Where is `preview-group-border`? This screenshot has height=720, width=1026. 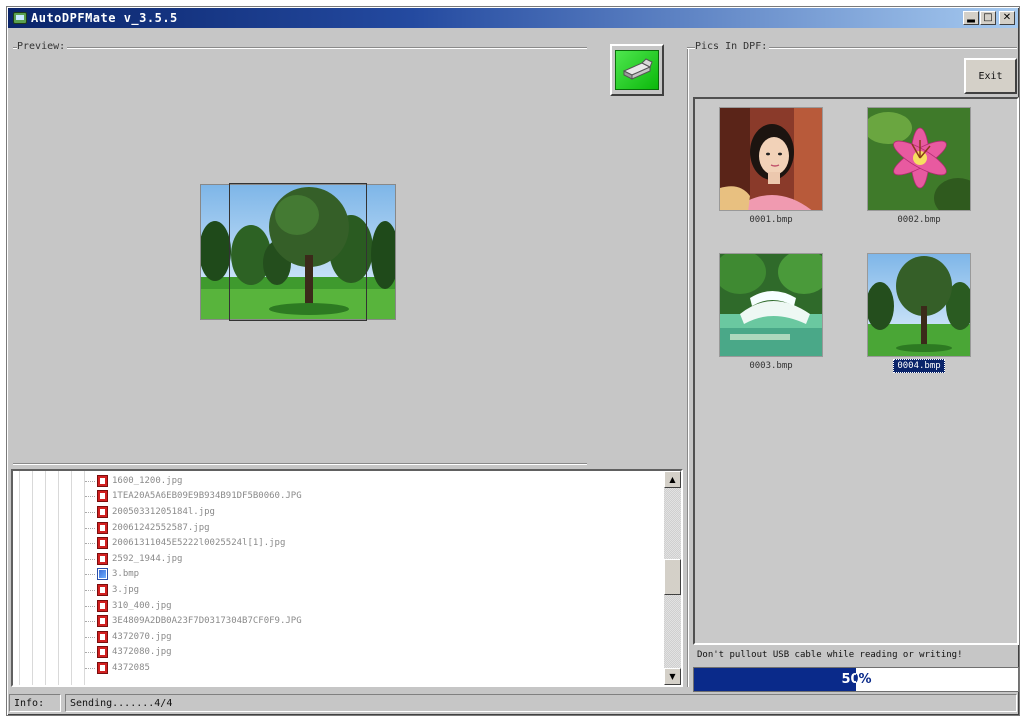 preview-group-border is located at coordinates (300, 48).